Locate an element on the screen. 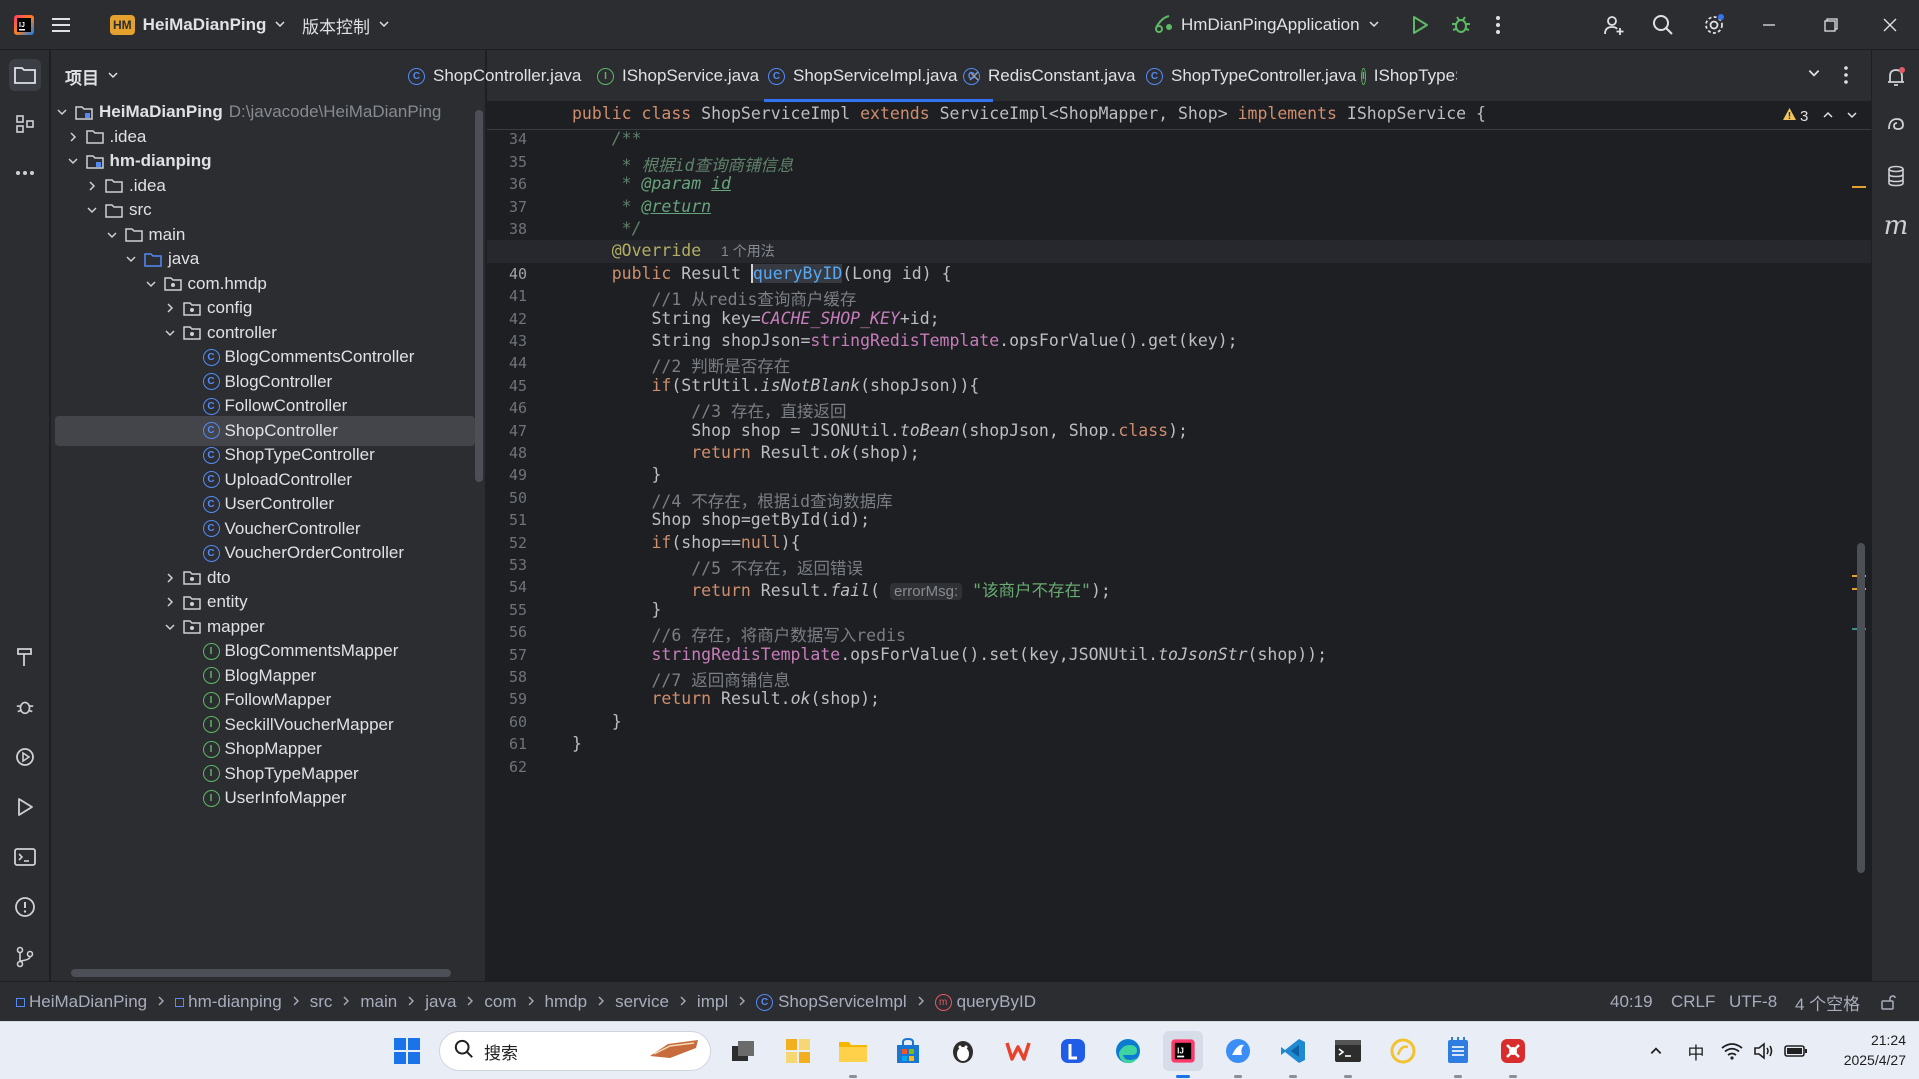 This screenshot has width=1919, height=1079. wifi-icon is located at coordinates (1732, 1051).